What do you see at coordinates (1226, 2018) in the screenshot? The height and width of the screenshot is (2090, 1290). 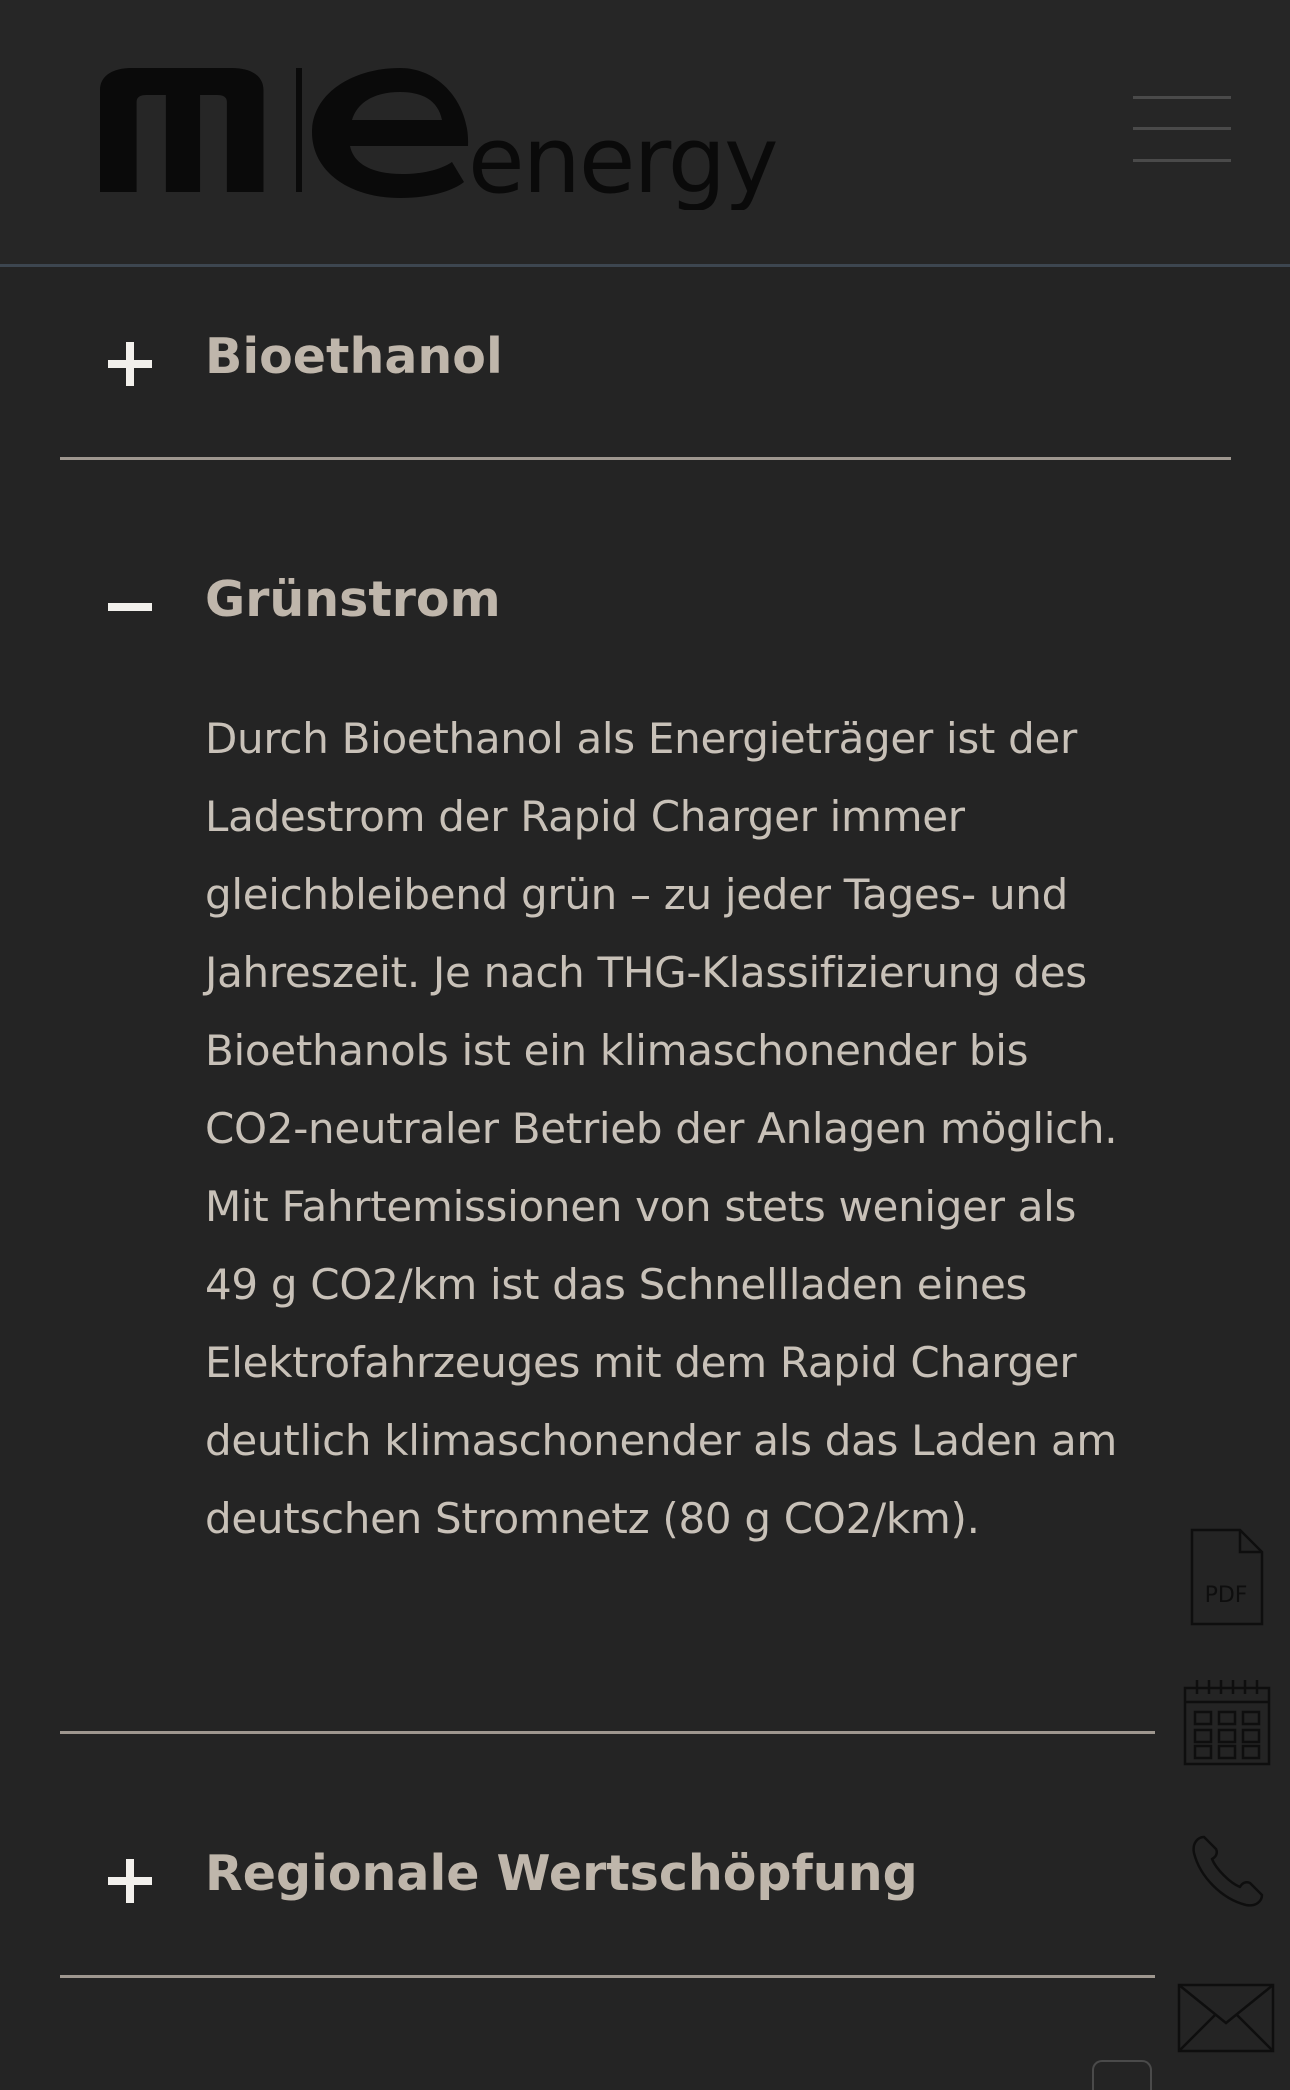 I see `mail-icon` at bounding box center [1226, 2018].